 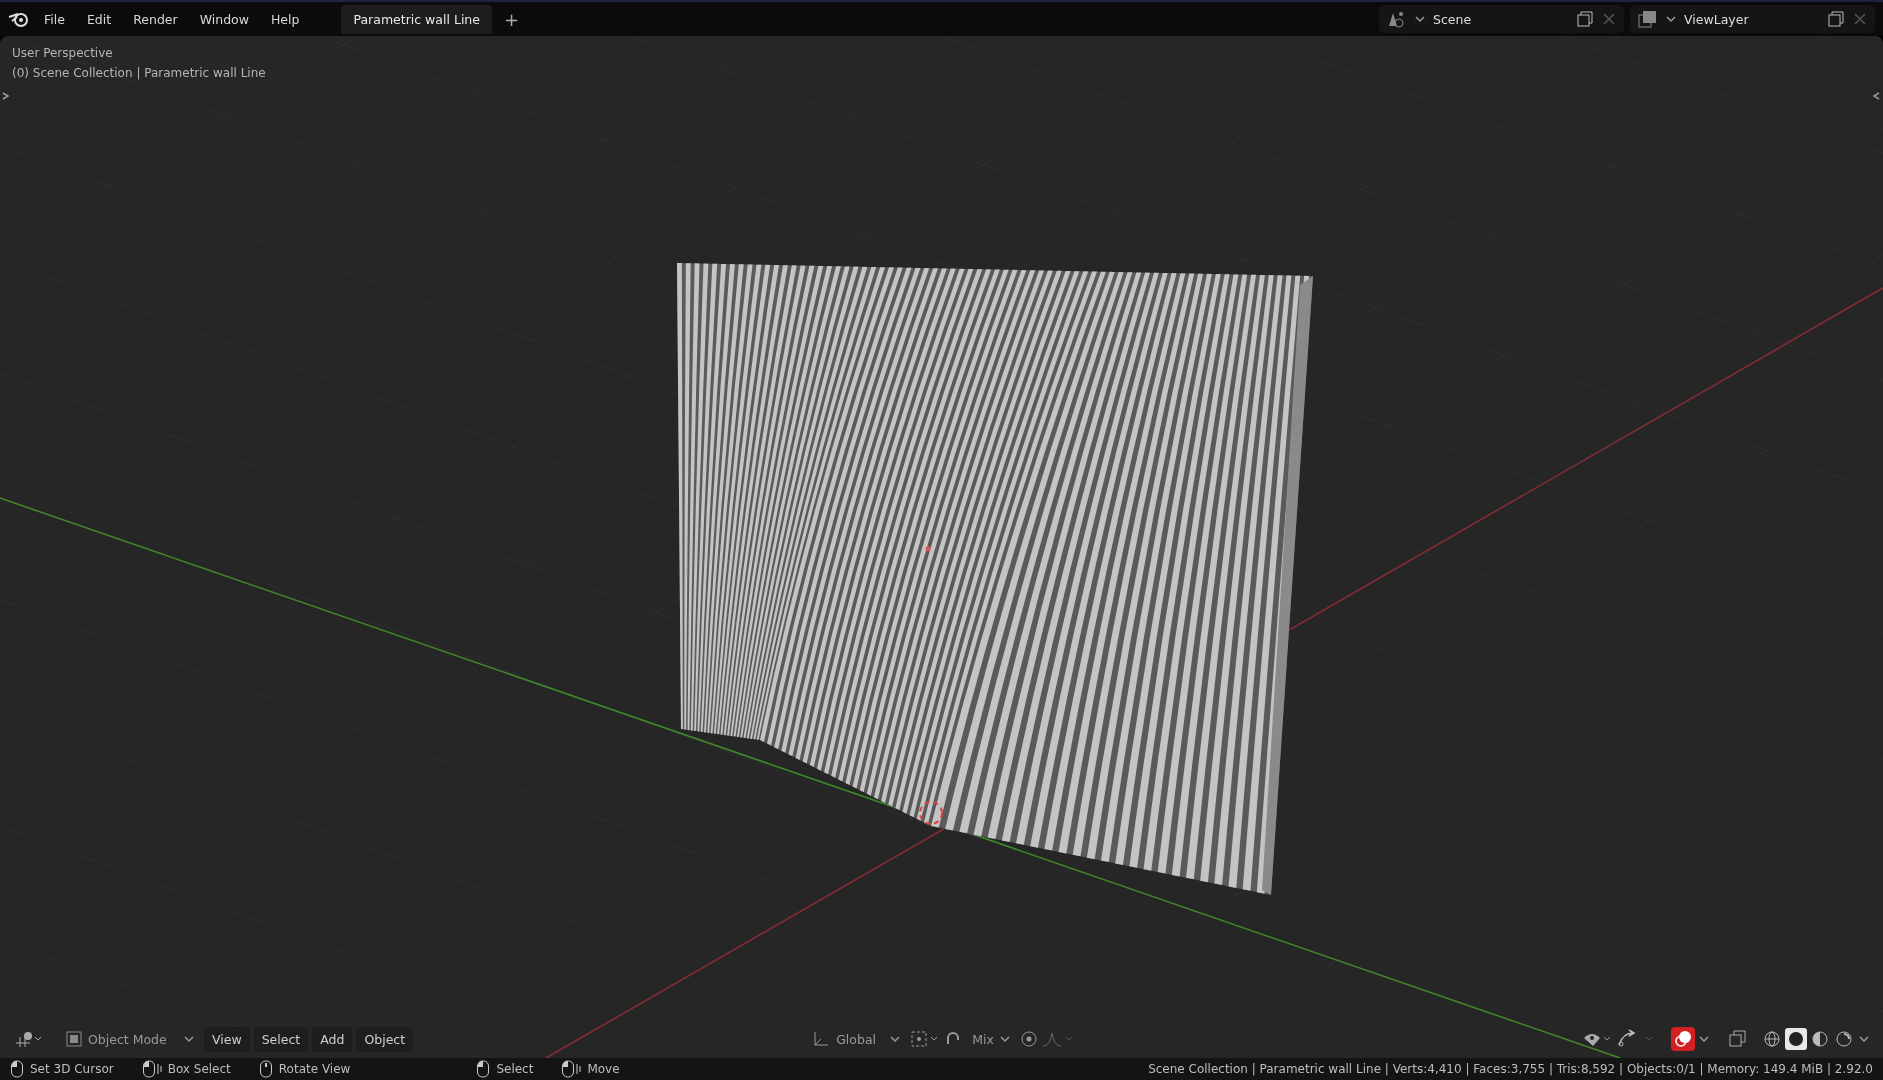 What do you see at coordinates (1453, 19) in the screenshot?
I see `scene-name: Scene` at bounding box center [1453, 19].